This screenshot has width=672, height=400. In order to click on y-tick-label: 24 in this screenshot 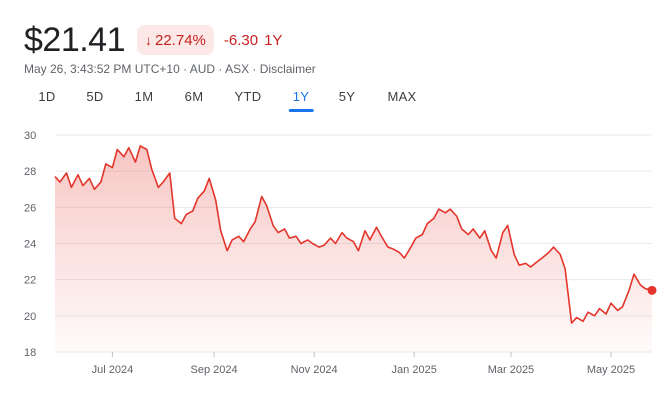, I will do `click(30, 245)`.